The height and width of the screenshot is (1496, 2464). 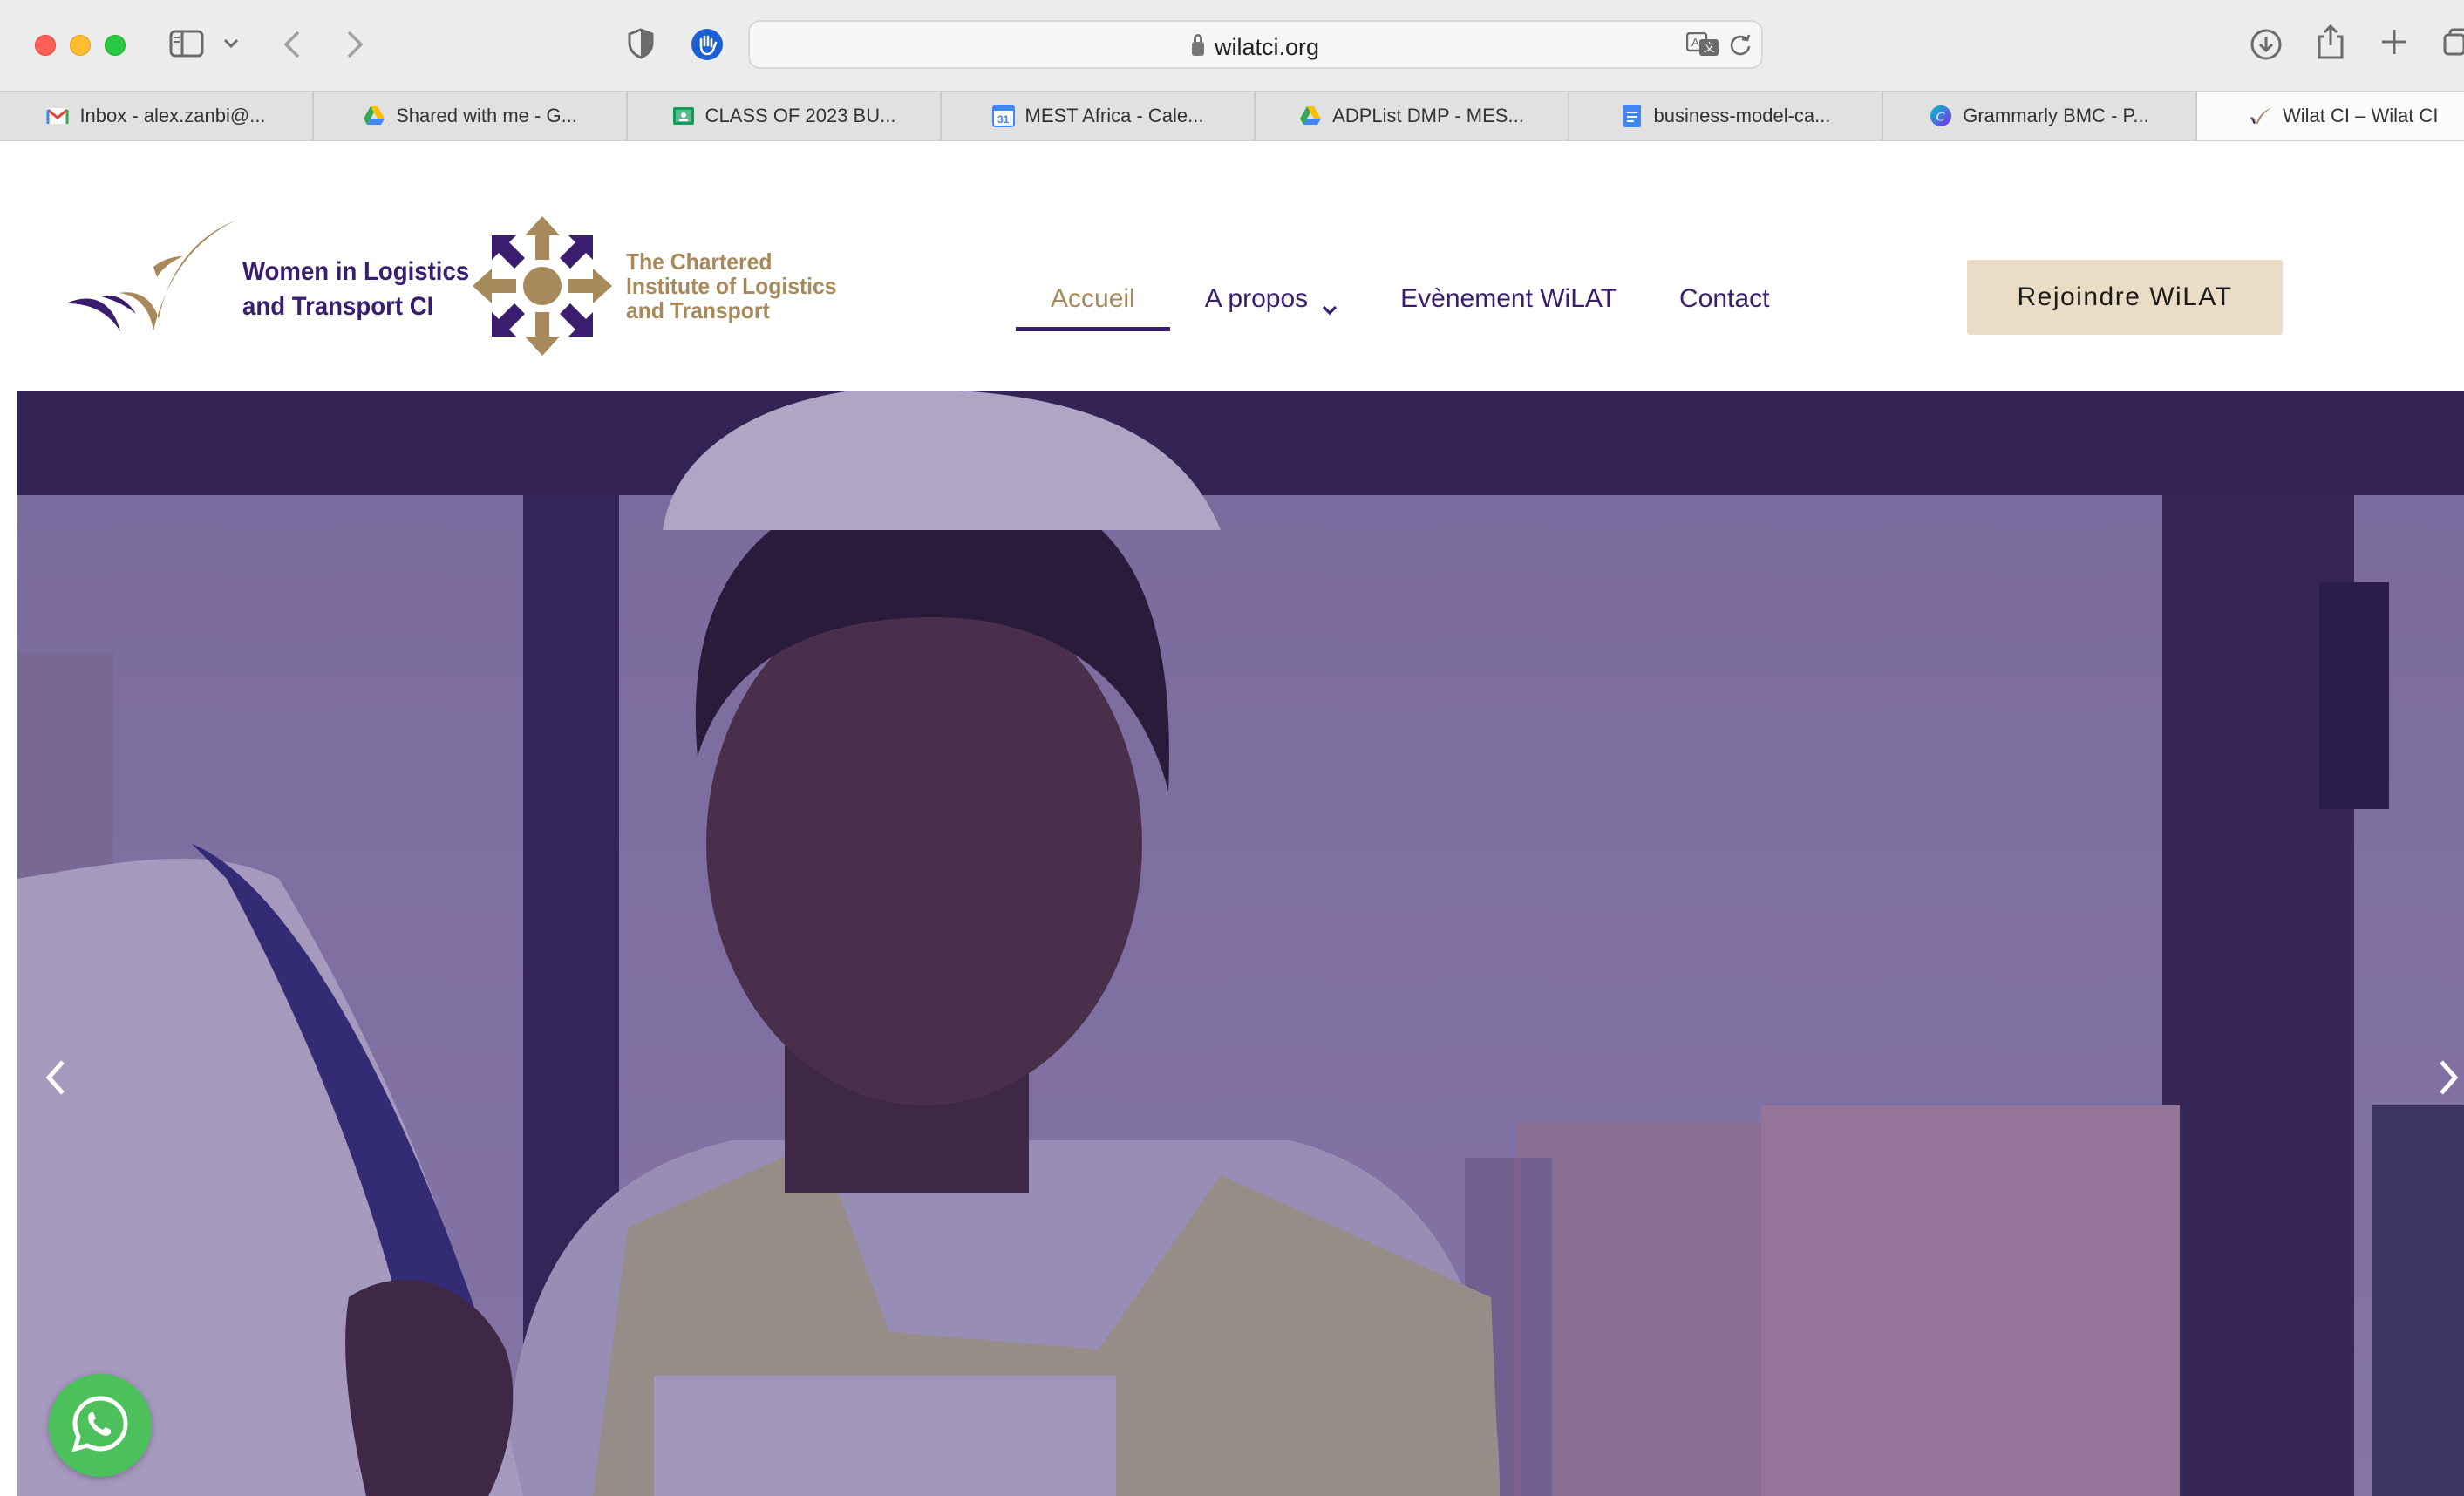 I want to click on cilt-line-2: Institute of Logistics, so click(x=732, y=286).